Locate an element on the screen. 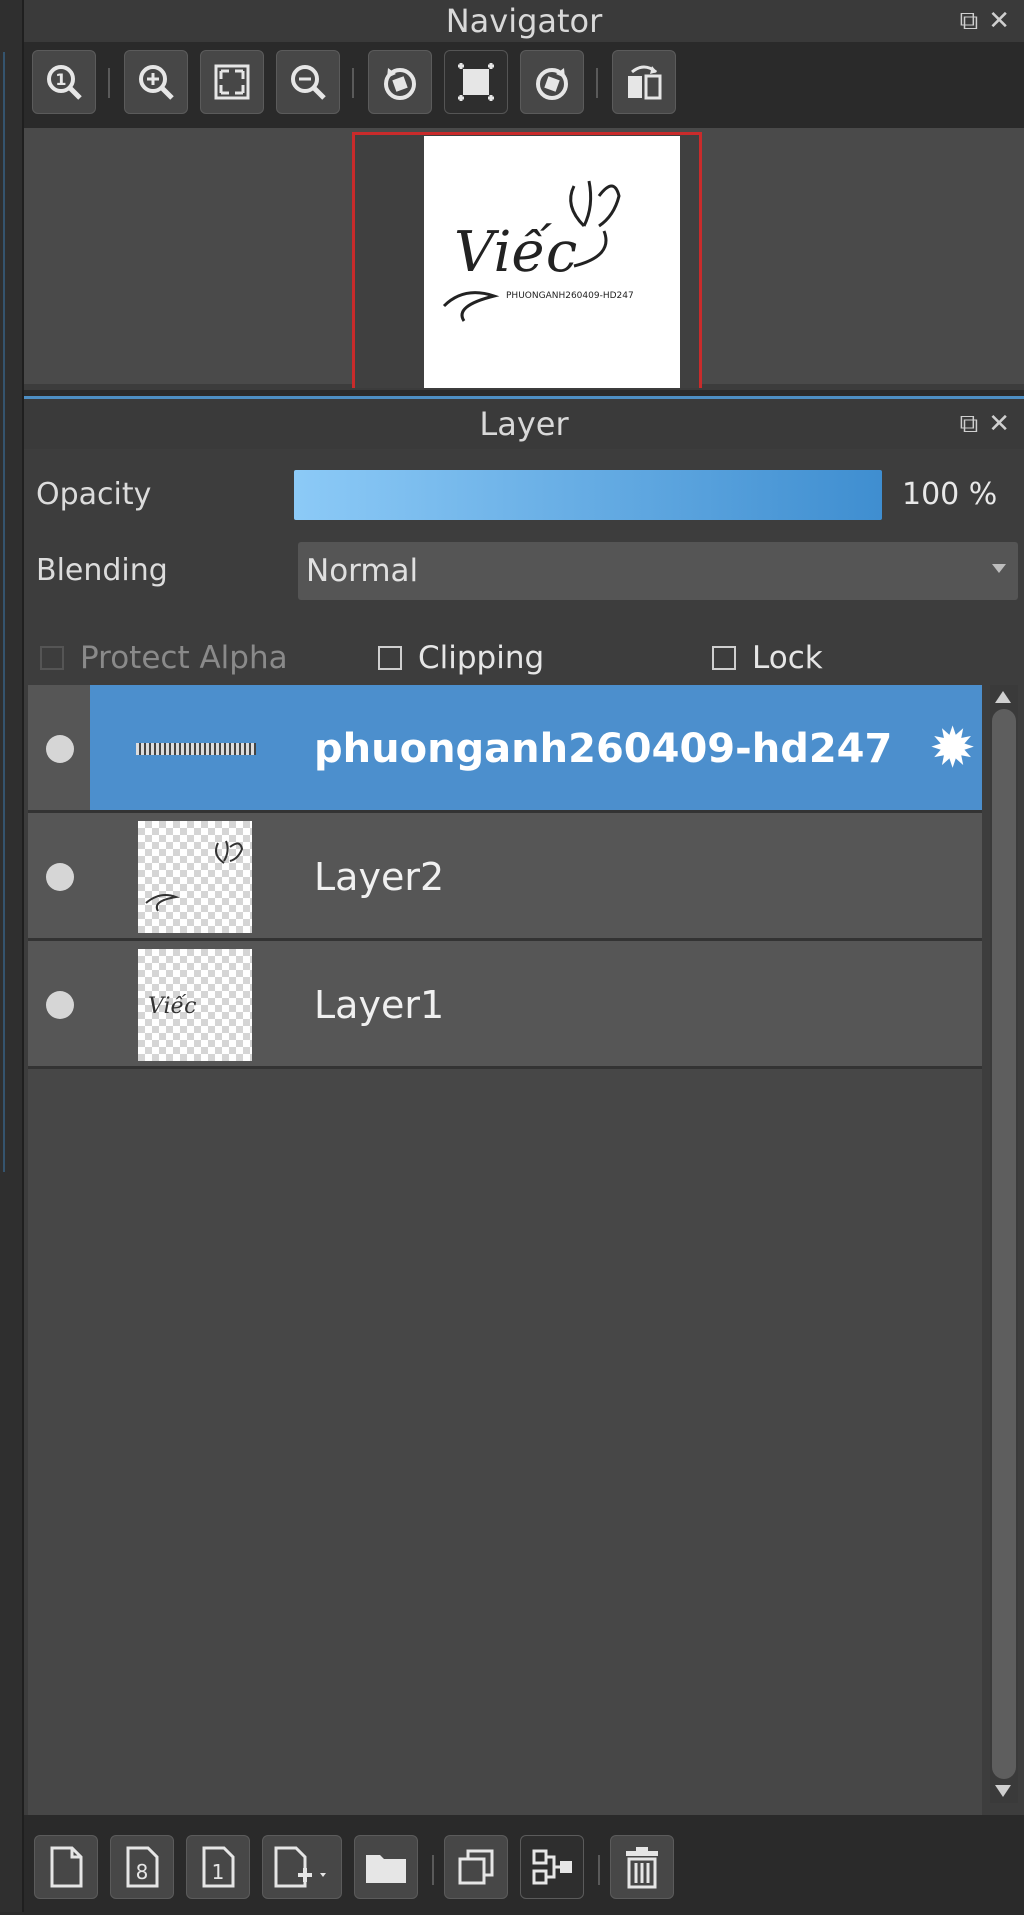 The width and height of the screenshot is (1024, 1915). layer-thumb-text: Viếc is located at coordinates (172, 1006).